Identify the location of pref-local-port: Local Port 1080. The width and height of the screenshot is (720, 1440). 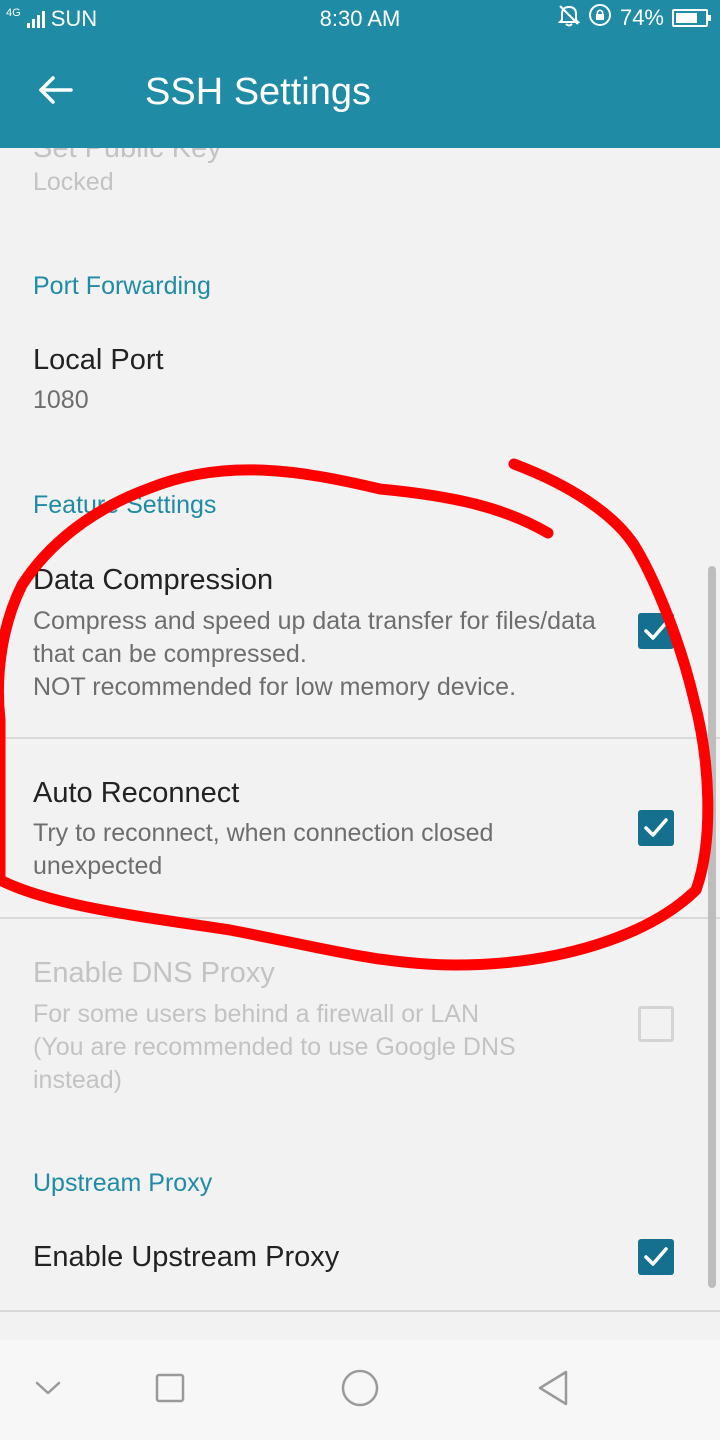
(360, 384).